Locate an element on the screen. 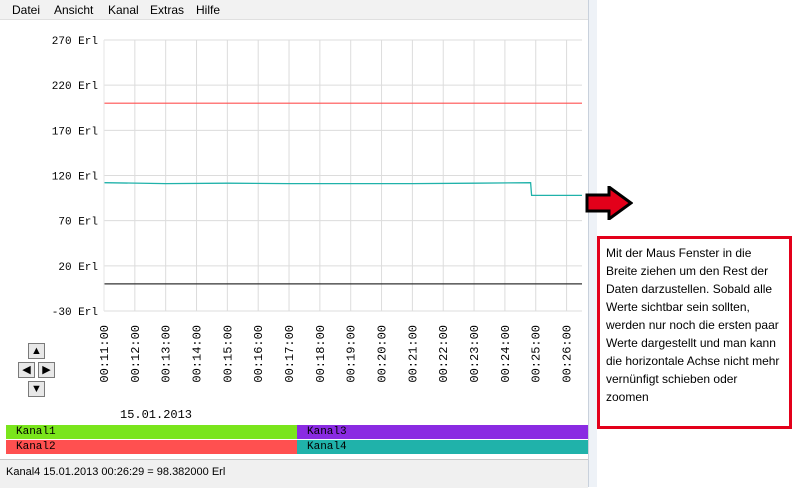 The image size is (800, 488). arrow-left-icon: ◀ is located at coordinates (26, 370).